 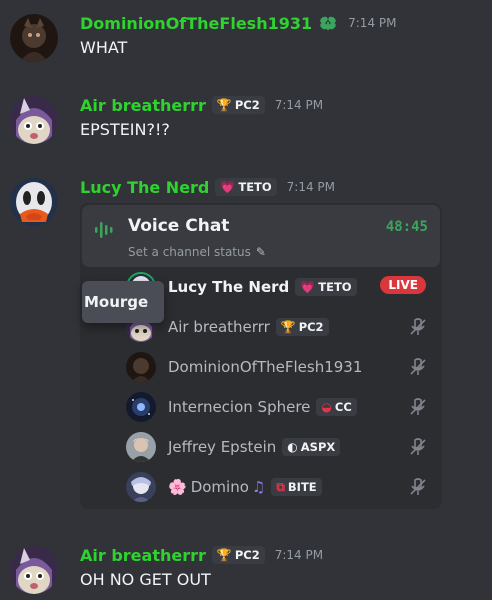 What do you see at coordinates (229, 287) in the screenshot?
I see `member-name: Lucy The Nerd` at bounding box center [229, 287].